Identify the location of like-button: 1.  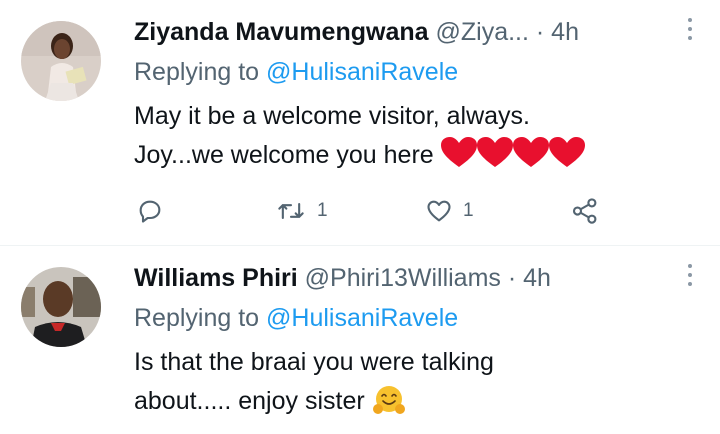
(449, 211).